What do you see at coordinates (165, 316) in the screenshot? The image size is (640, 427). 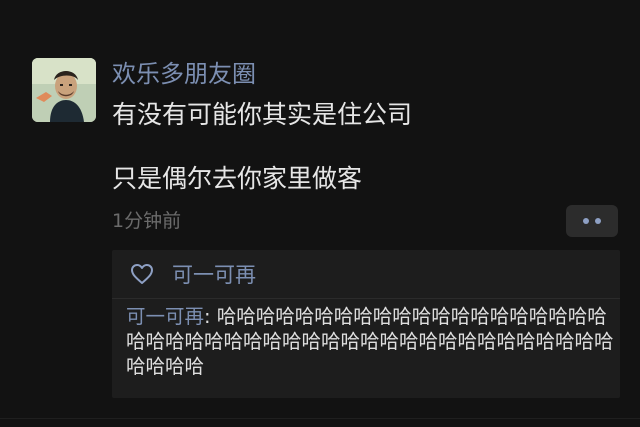 I see `commenter-name: 可一可再` at bounding box center [165, 316].